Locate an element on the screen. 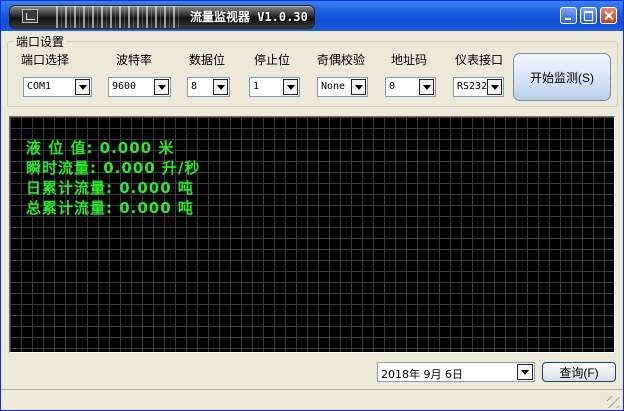 The height and width of the screenshot is (411, 624). port-select-dropdown: COM1 is located at coordinates (57, 87).